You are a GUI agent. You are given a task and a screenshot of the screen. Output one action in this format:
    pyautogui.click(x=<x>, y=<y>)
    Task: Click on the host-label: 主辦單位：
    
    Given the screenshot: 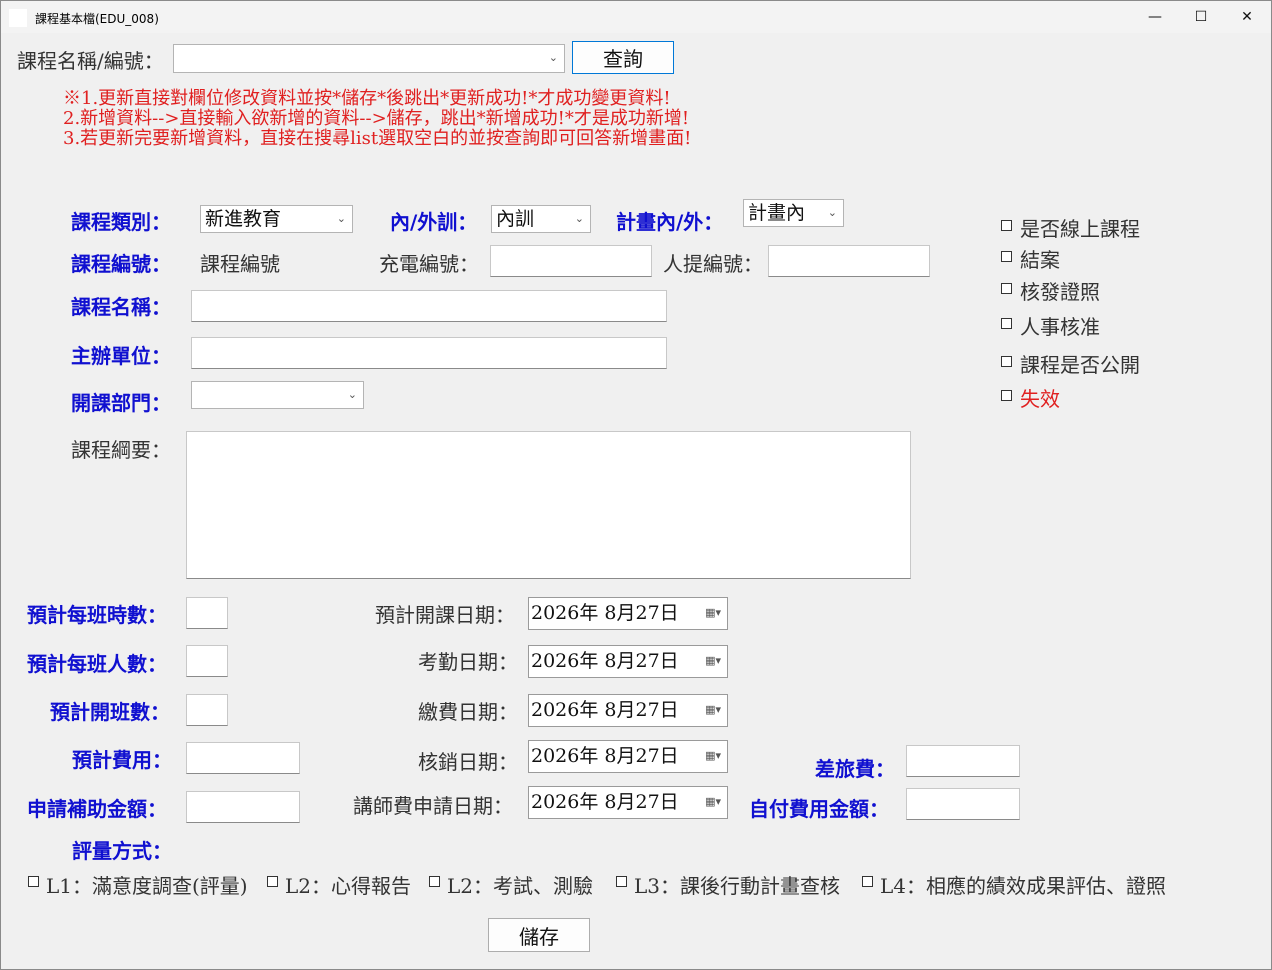 What is the action you would take?
    pyautogui.click(x=121, y=356)
    